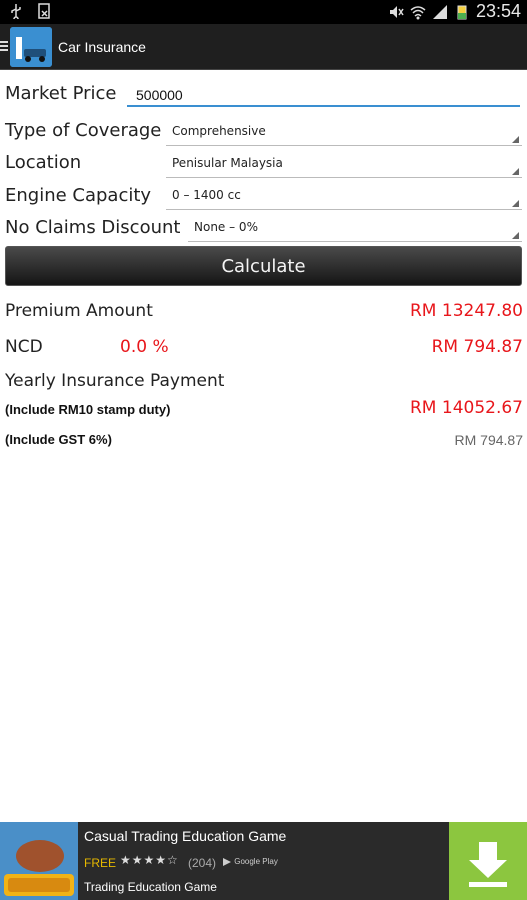  Describe the element at coordinates (344, 135) in the screenshot. I see `coverage-dropdown: Comprehensive` at that location.